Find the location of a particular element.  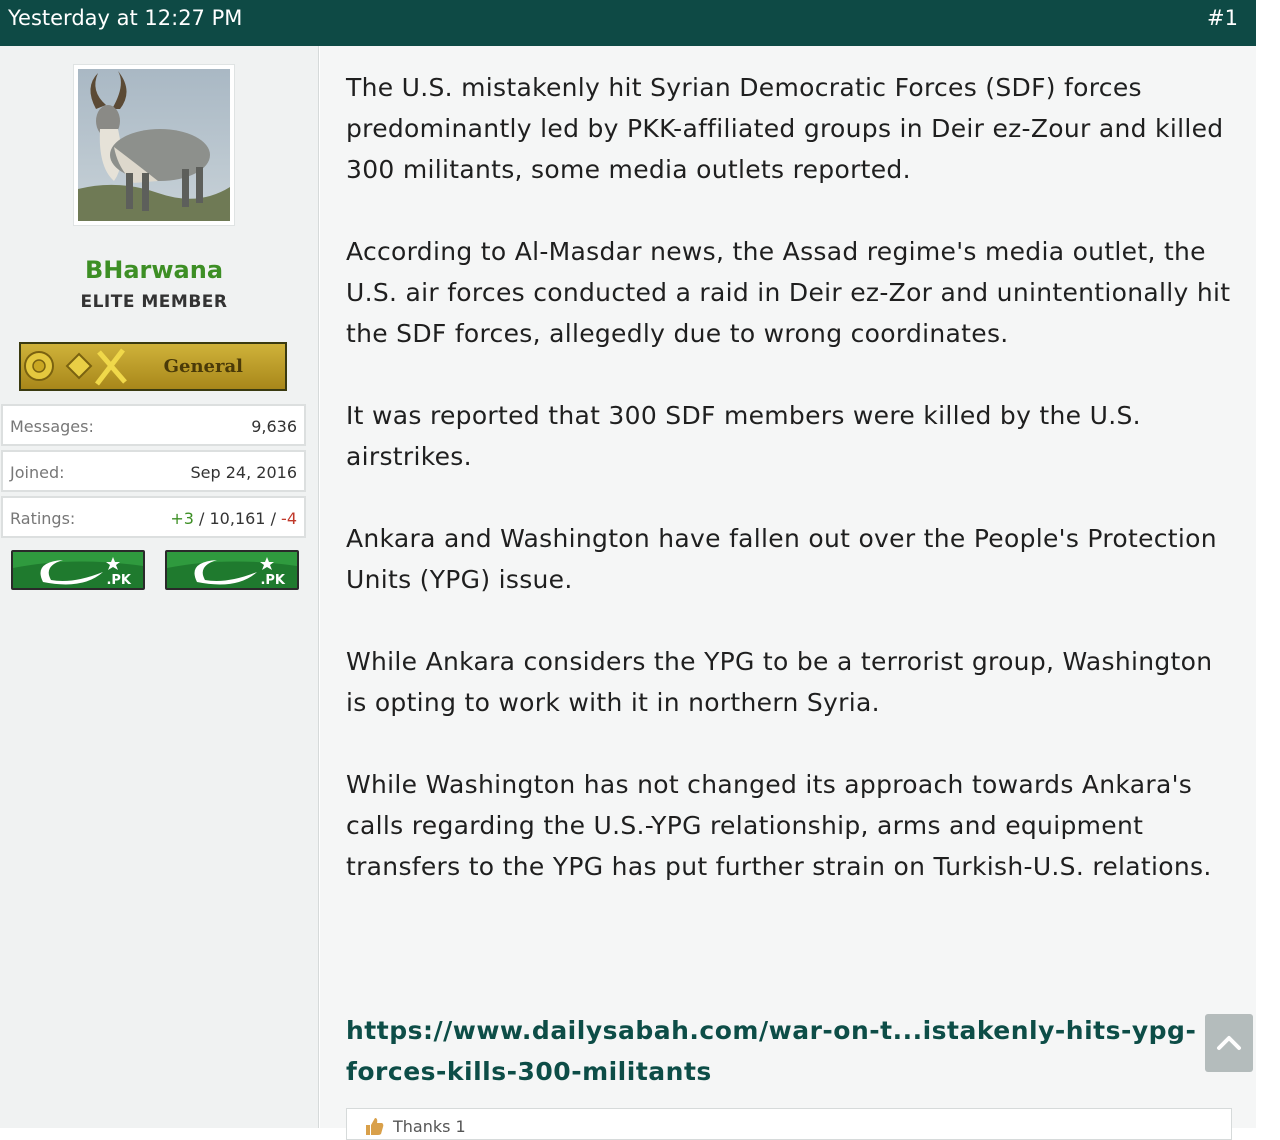

stat-joined-value: Sep 24, 2016 is located at coordinates (244, 472).